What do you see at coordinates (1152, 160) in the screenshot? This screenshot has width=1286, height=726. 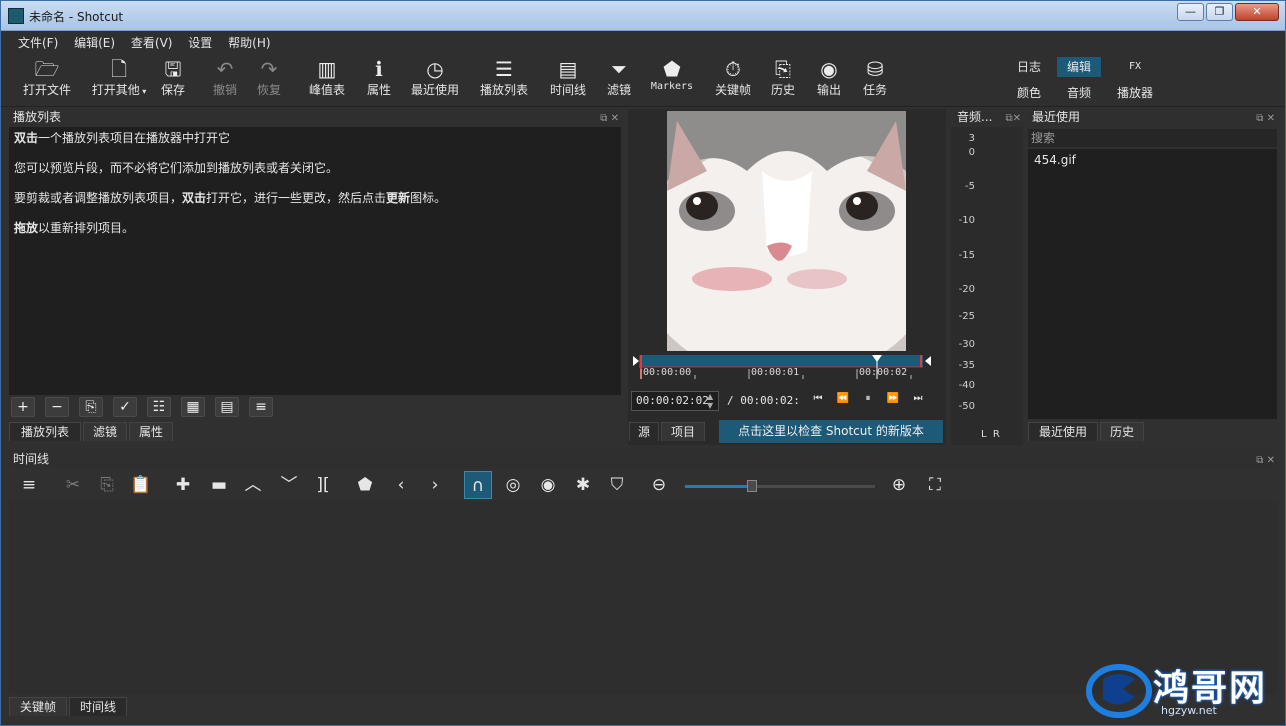 I see `list-item: 454.gif` at bounding box center [1152, 160].